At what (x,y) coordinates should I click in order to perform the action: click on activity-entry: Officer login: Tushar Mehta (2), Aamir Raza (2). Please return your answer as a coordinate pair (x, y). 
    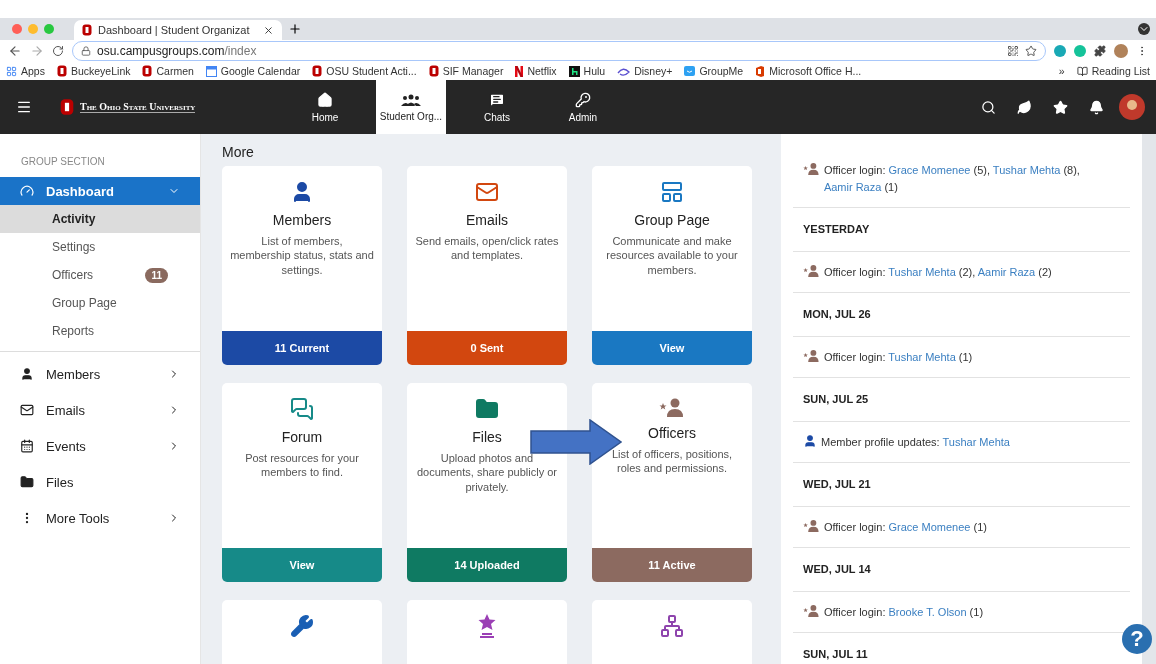
    Looking at the image, I should click on (938, 272).